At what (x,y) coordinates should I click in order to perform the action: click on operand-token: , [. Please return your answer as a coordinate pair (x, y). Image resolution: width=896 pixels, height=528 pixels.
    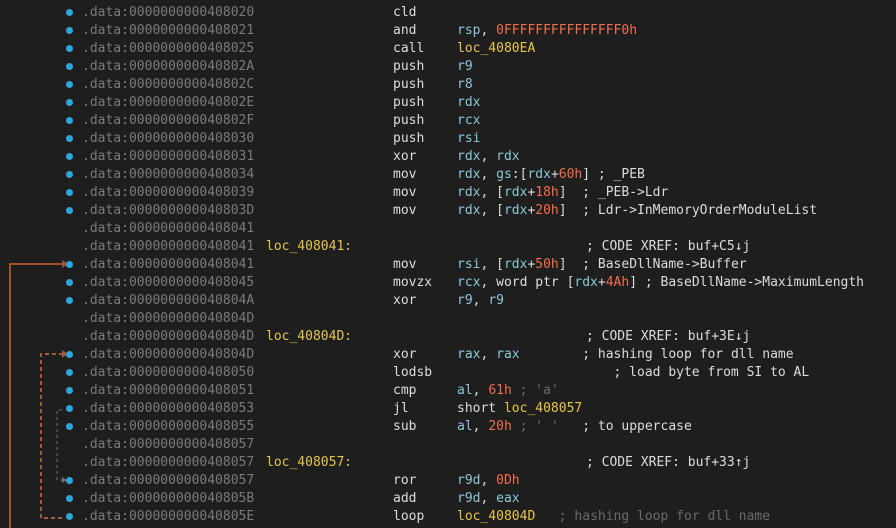
    Looking at the image, I should click on (492, 192).